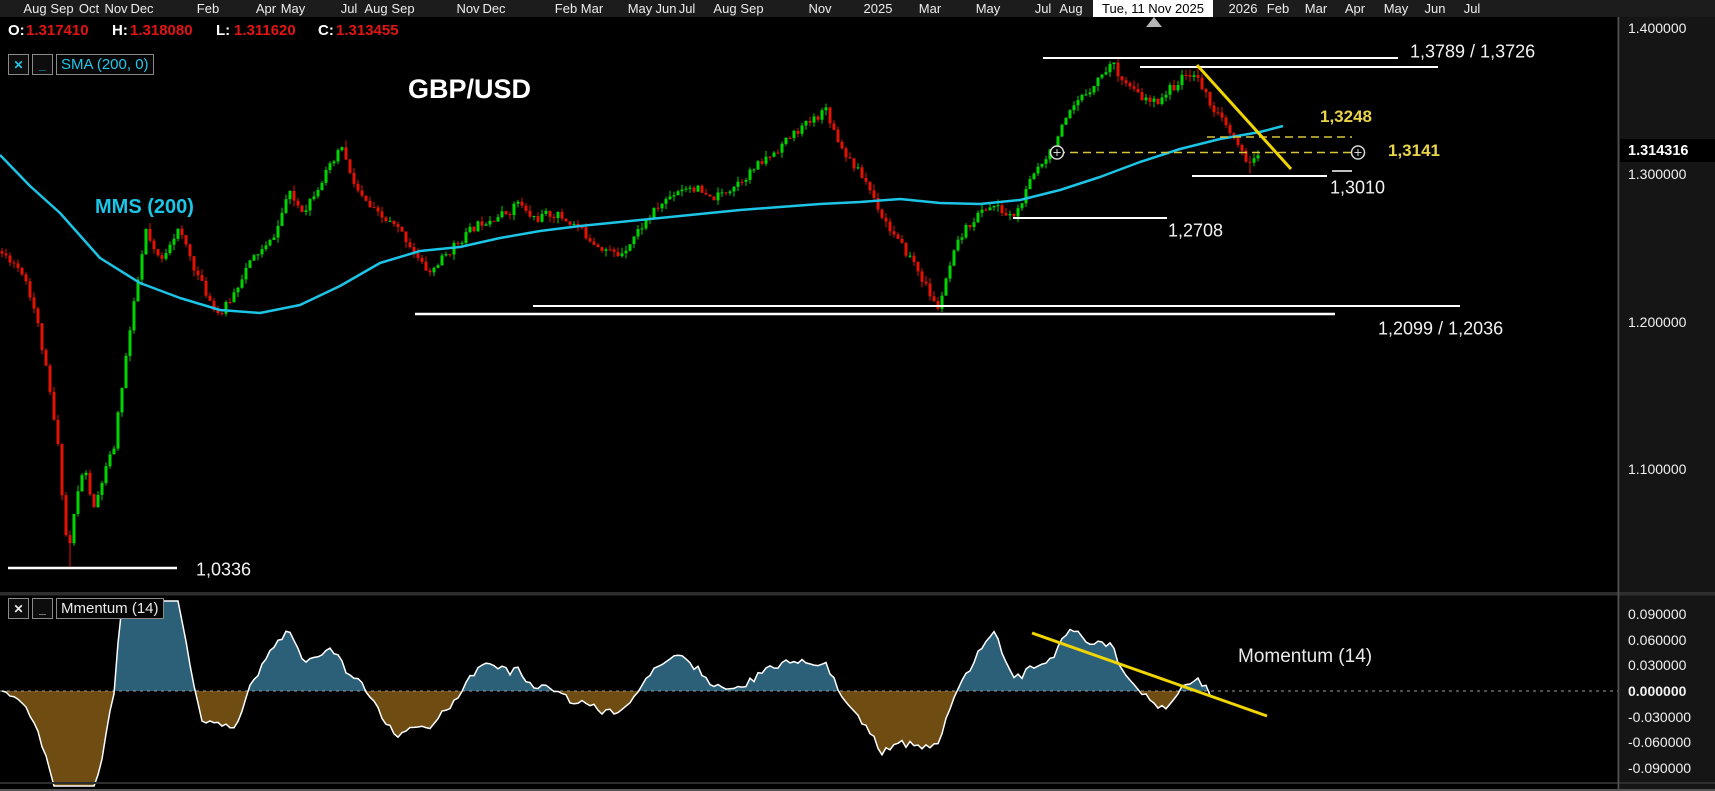  Describe the element at coordinates (1660, 768) in the screenshot. I see `momentum-axis-tick: -0.090000` at that location.